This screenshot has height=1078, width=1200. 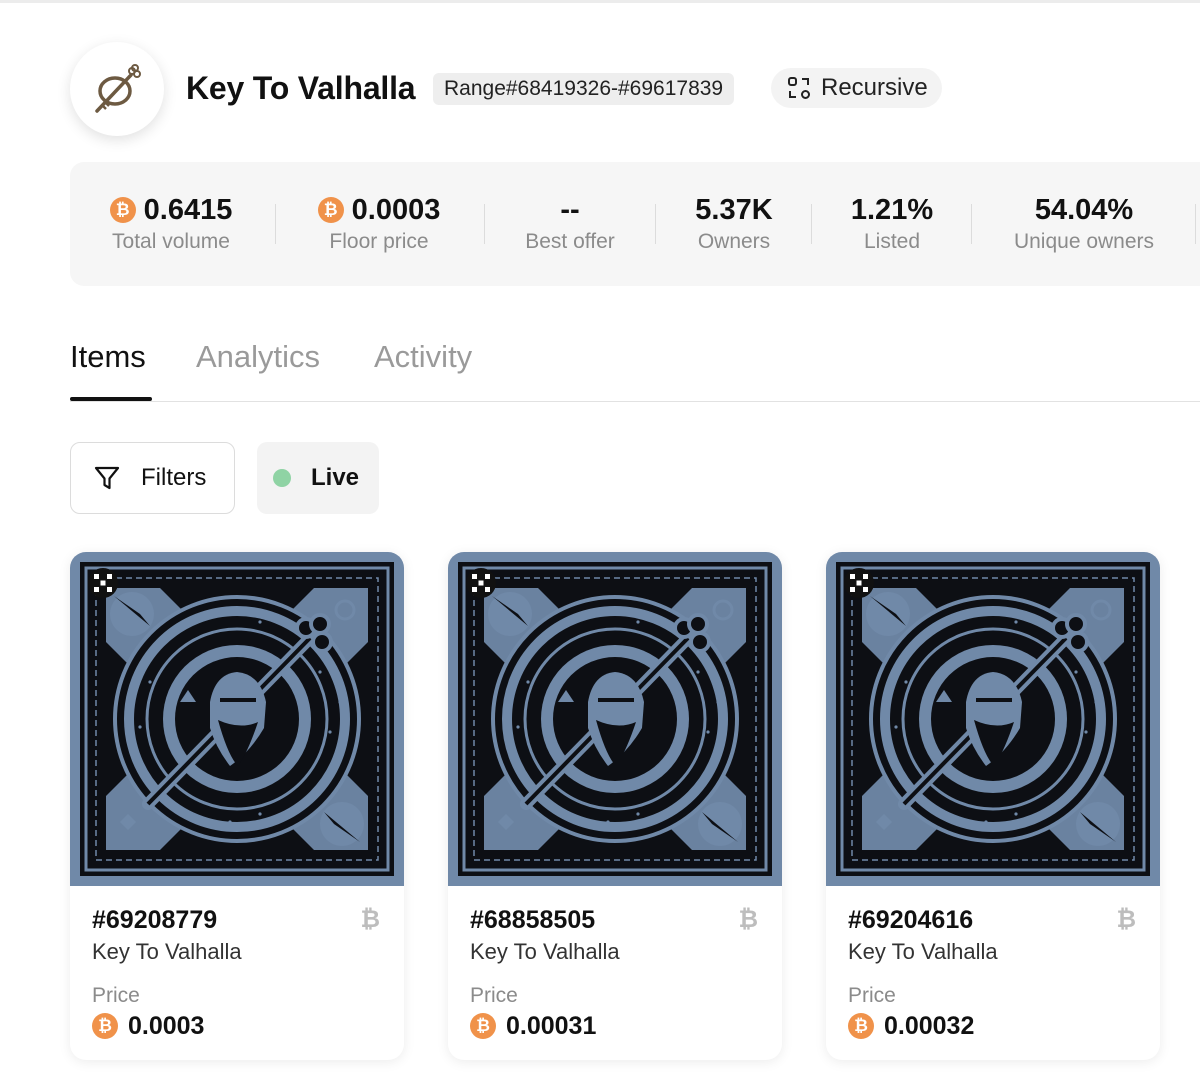 I want to click on item-inscription-number: #69204616, so click(x=911, y=920).